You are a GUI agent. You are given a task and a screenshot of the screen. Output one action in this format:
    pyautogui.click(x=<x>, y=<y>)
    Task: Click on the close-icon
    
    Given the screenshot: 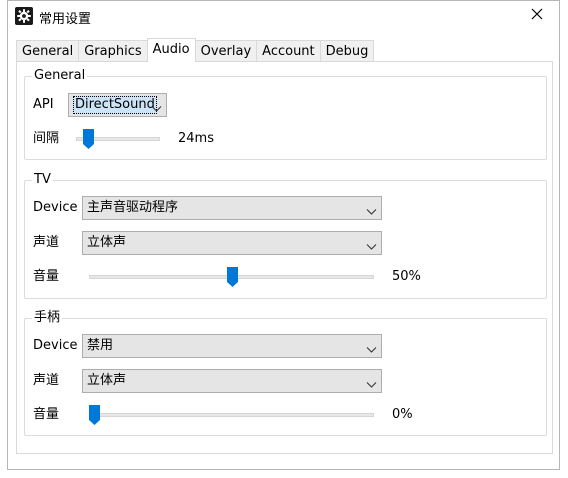 What is the action you would take?
    pyautogui.click(x=537, y=16)
    